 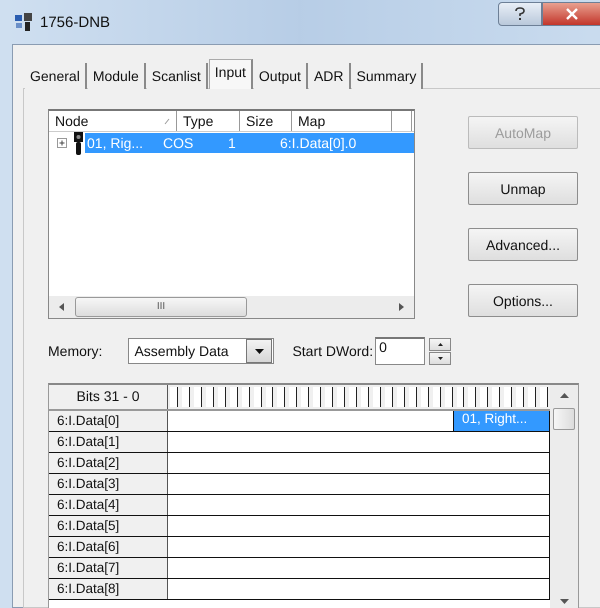 What do you see at coordinates (523, 188) in the screenshot?
I see `action-button: Unmap` at bounding box center [523, 188].